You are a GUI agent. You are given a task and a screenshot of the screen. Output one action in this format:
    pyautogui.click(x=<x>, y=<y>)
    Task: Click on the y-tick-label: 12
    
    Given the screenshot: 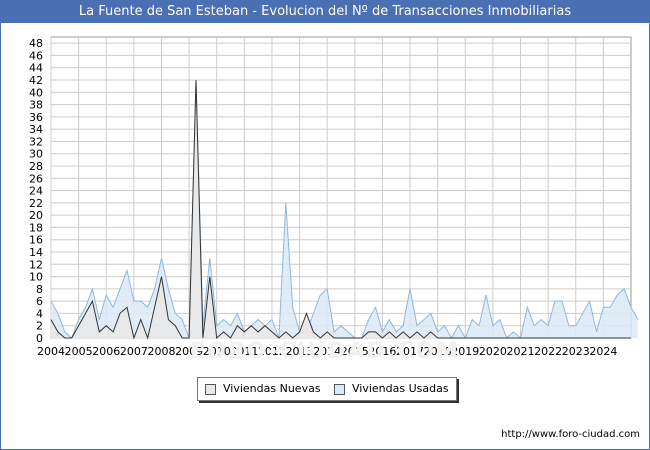 What is the action you would take?
    pyautogui.click(x=36, y=264)
    